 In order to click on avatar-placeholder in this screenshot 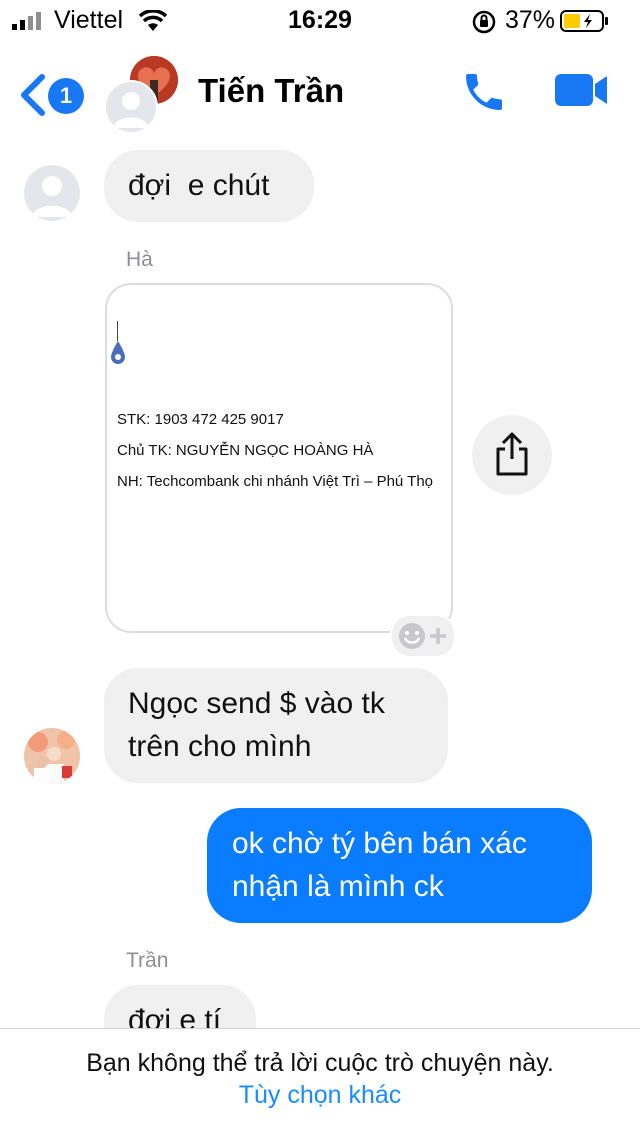, I will do `click(131, 107)`.